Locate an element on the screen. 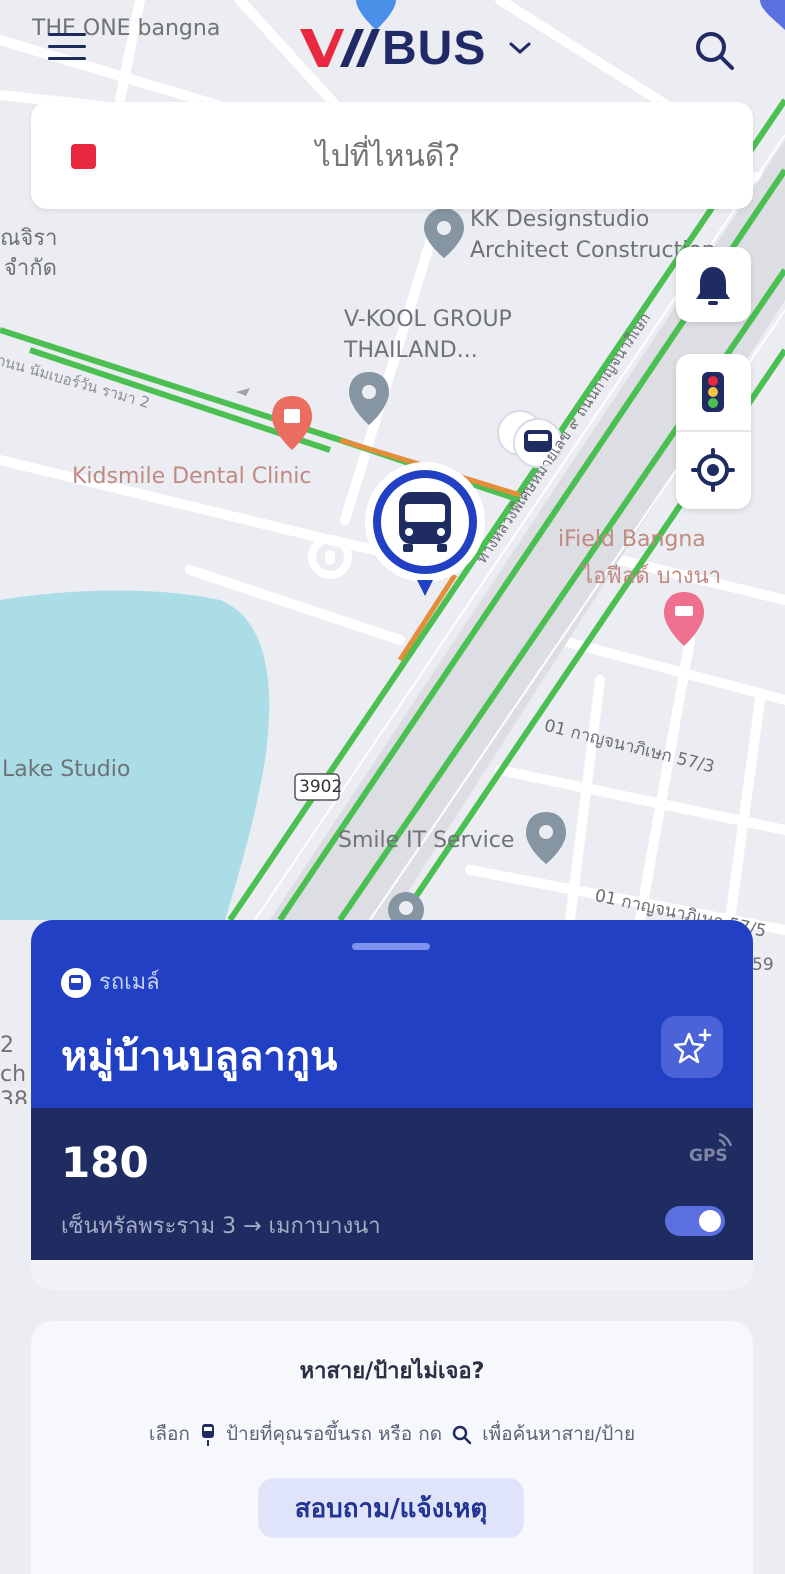 This screenshot has width=785, height=1574. map-label-edge-ch: ch is located at coordinates (13, 1074).